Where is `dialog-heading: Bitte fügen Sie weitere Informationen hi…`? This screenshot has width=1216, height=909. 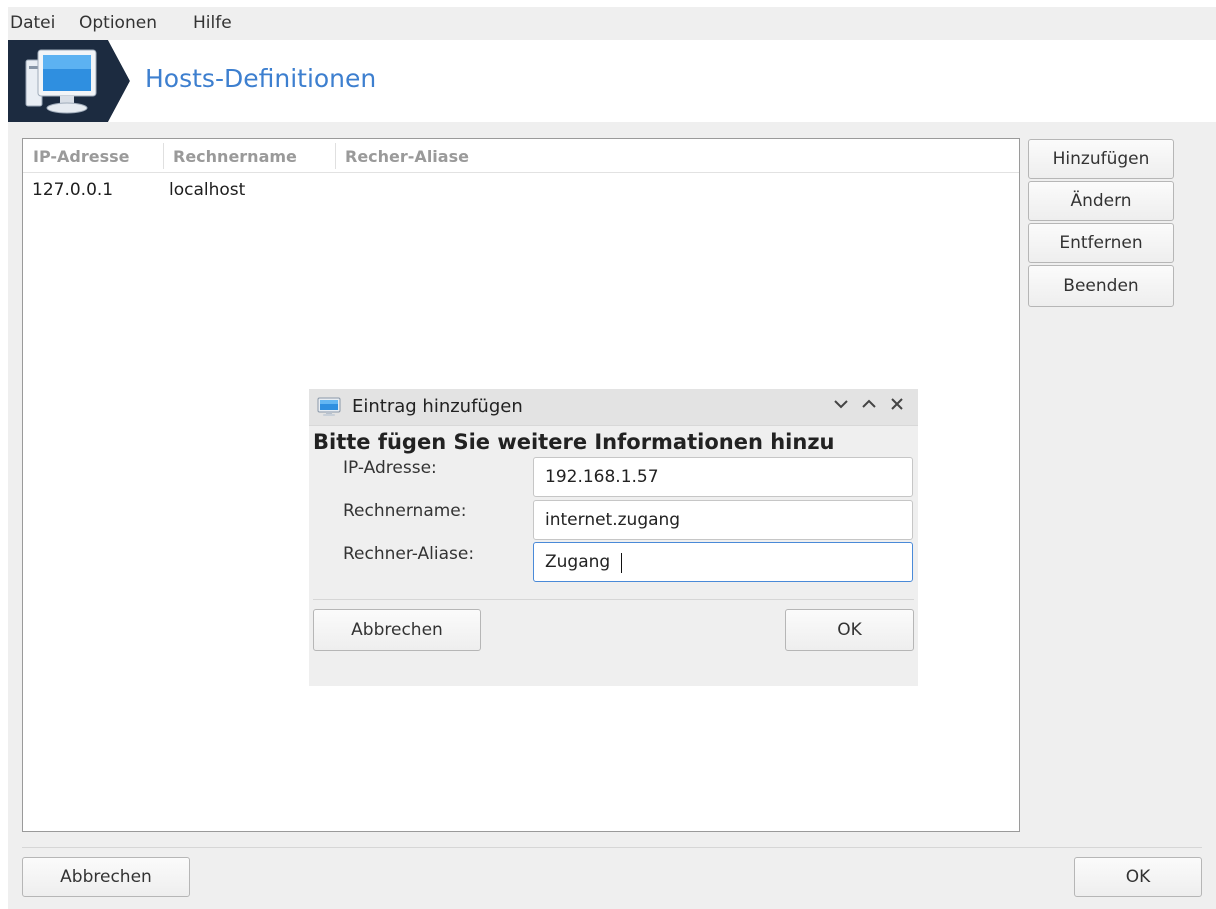
dialog-heading: Bitte fügen Sie weitere Informationen hi… is located at coordinates (574, 442).